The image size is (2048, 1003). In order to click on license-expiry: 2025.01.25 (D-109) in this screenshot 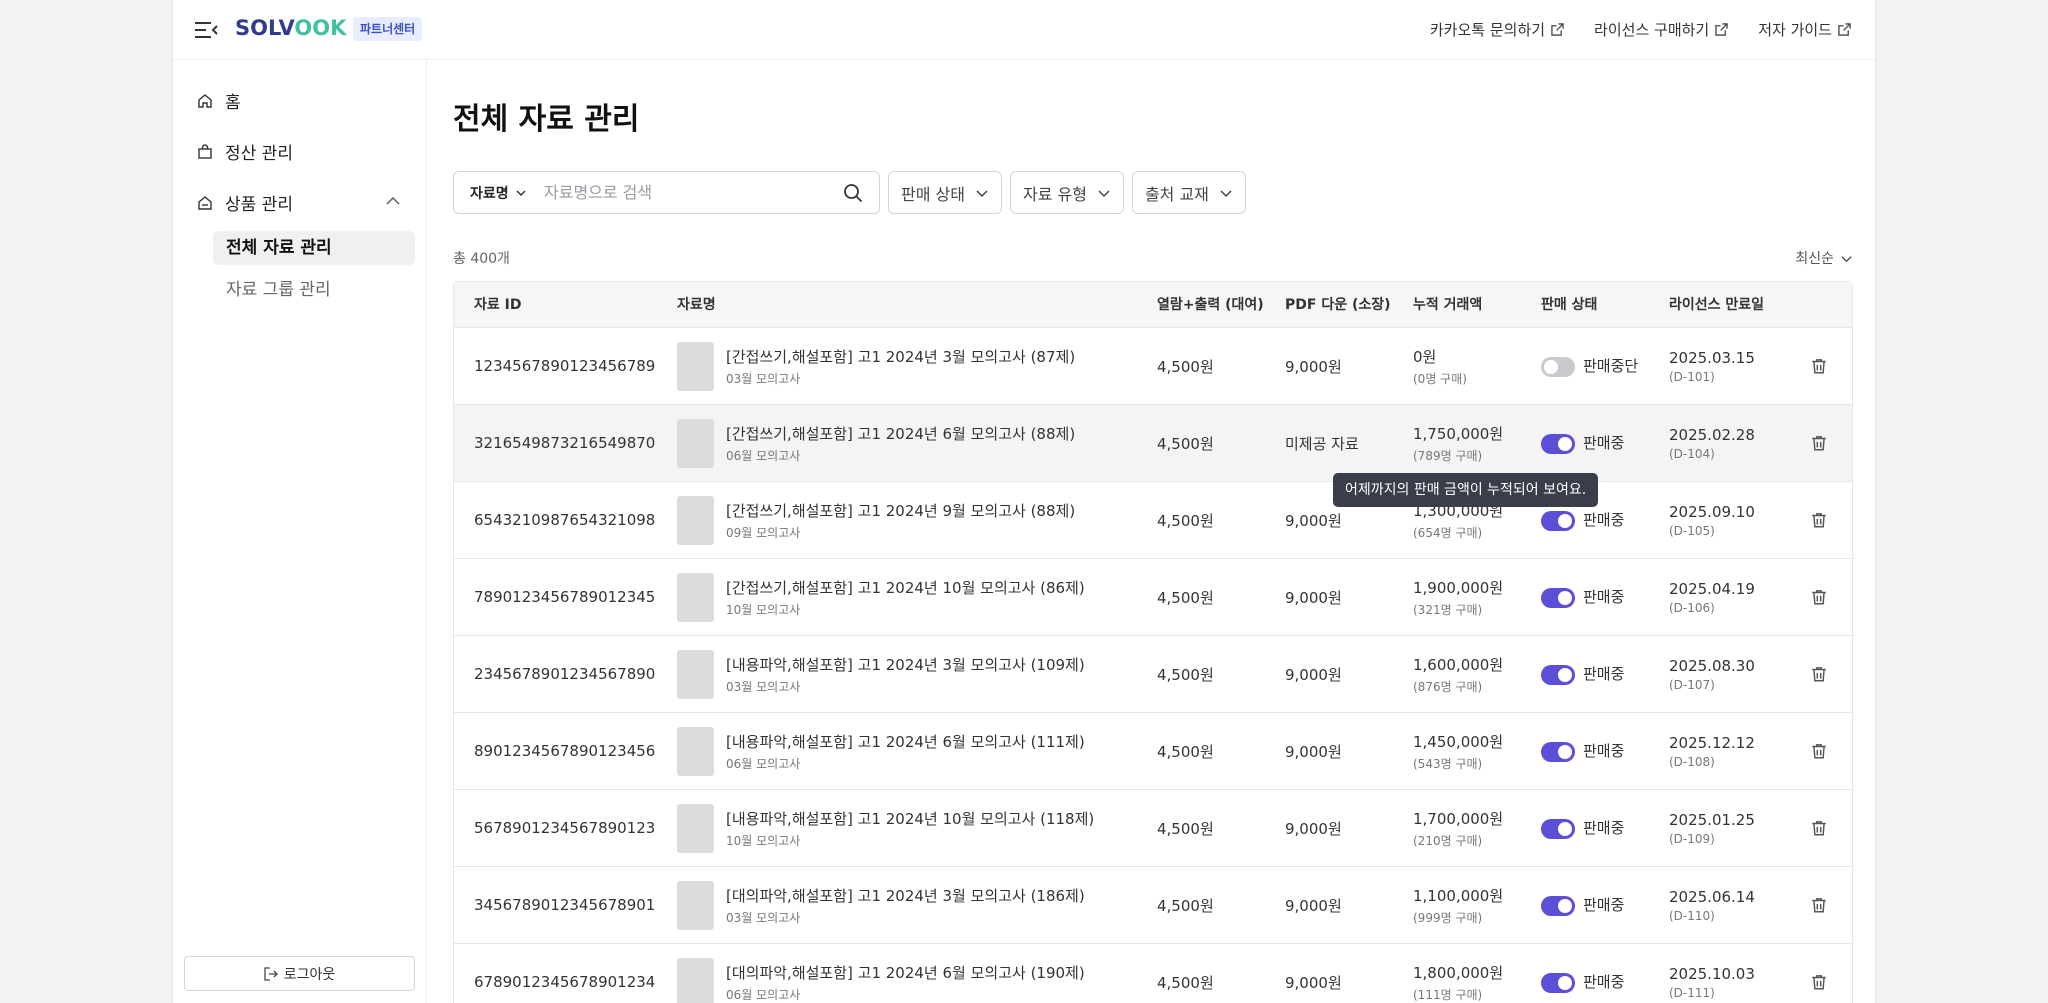, I will do `click(1712, 828)`.